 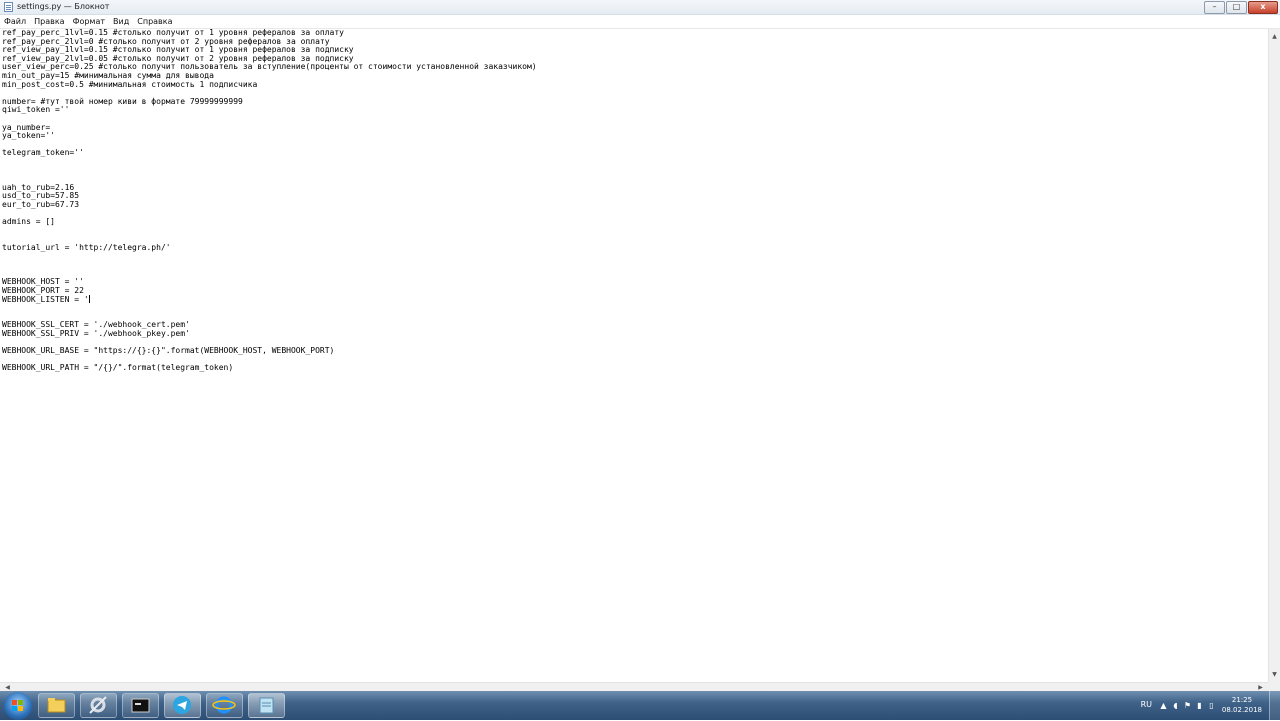 What do you see at coordinates (15, 21) in the screenshot?
I see `menu-file: Файл` at bounding box center [15, 21].